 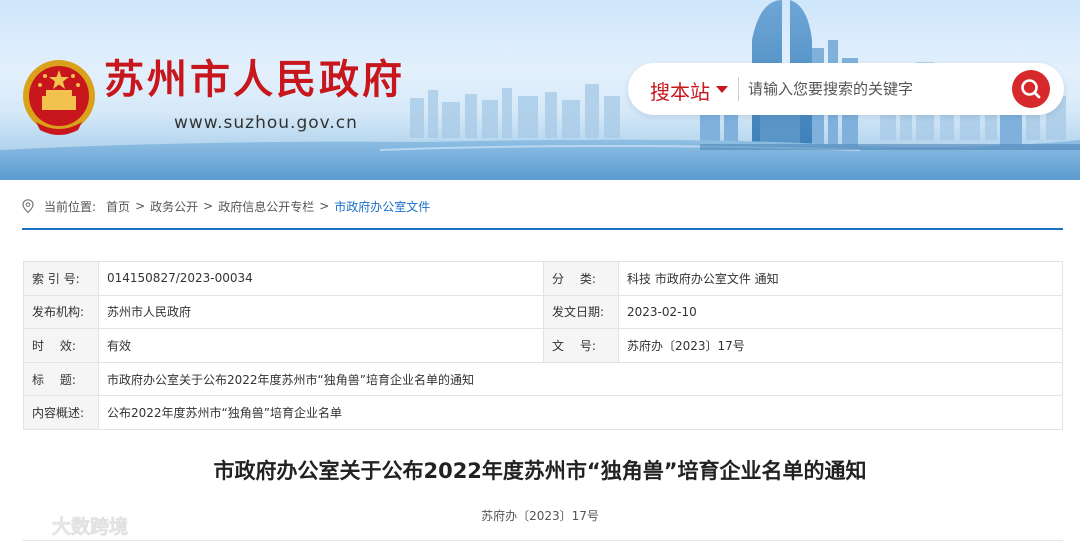 I want to click on meta-value-publisher: 苏州市人民政府, so click(x=321, y=312).